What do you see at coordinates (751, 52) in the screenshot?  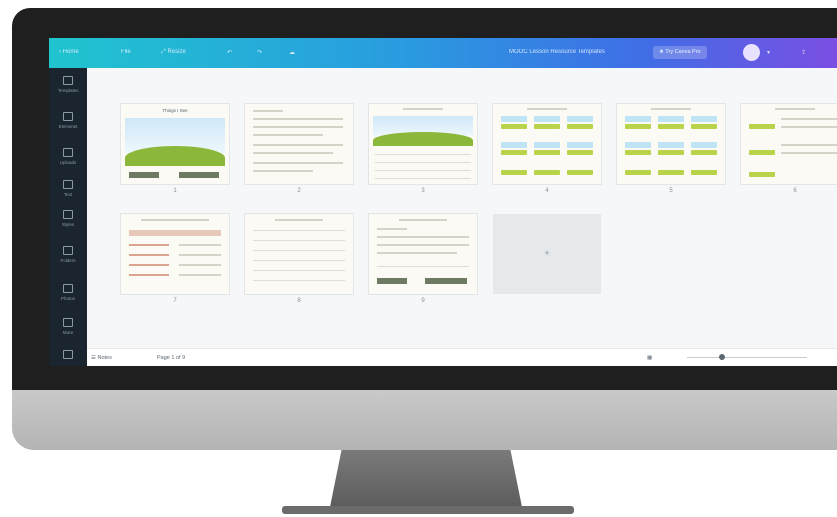 I see `avatar` at bounding box center [751, 52].